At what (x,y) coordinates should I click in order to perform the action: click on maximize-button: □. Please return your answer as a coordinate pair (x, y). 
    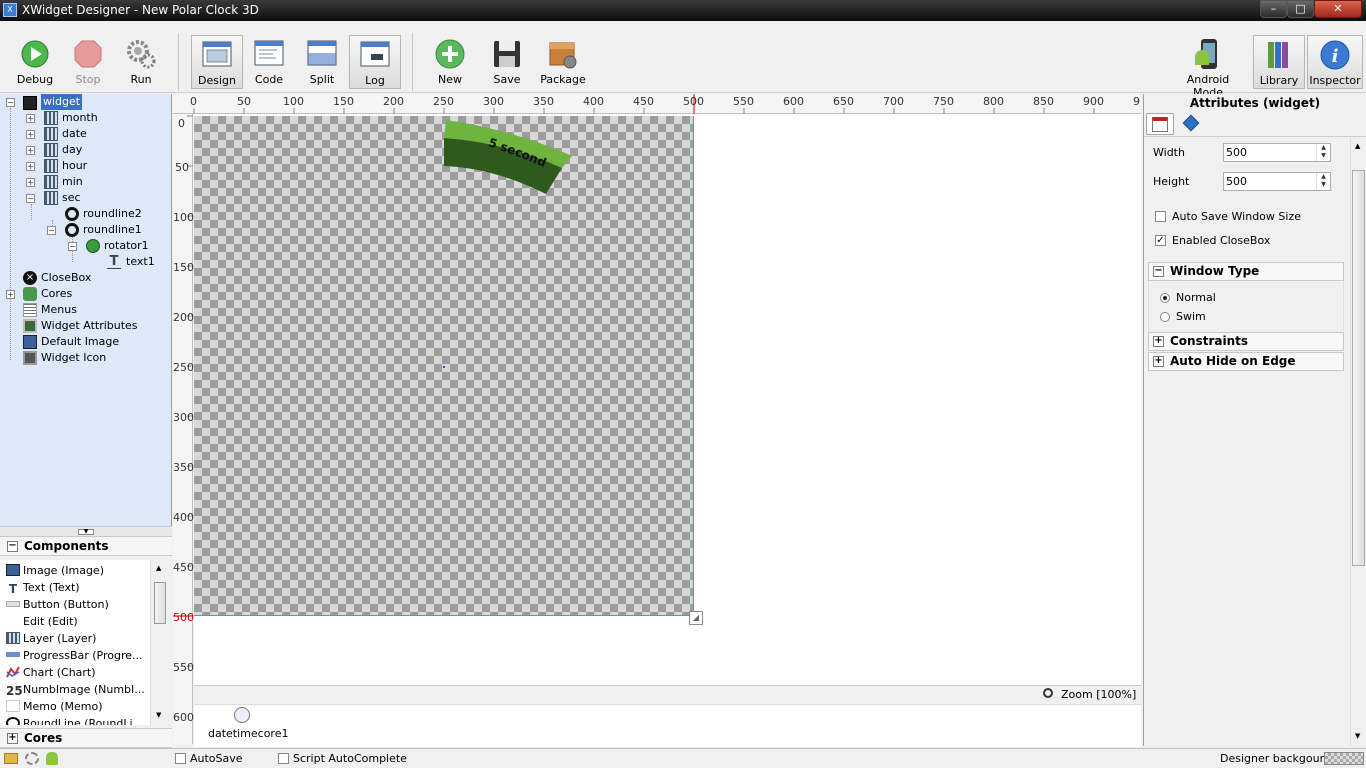
    Looking at the image, I should click on (1300, 9).